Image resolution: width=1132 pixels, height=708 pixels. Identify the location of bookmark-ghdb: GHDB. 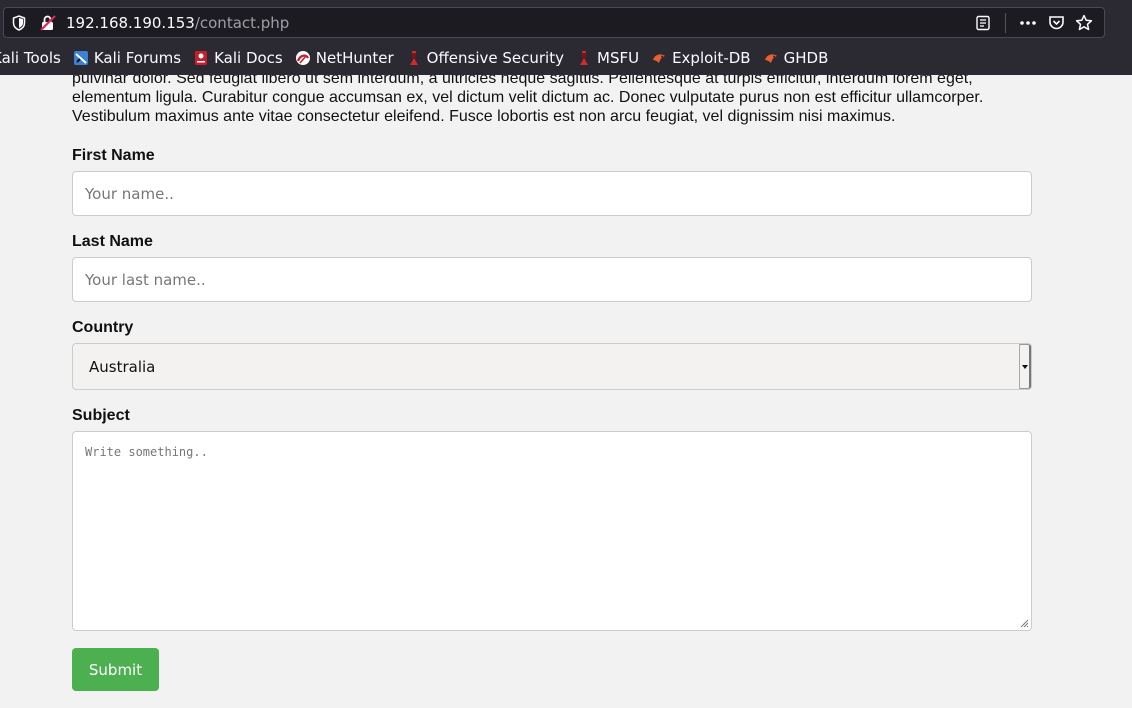
(796, 58).